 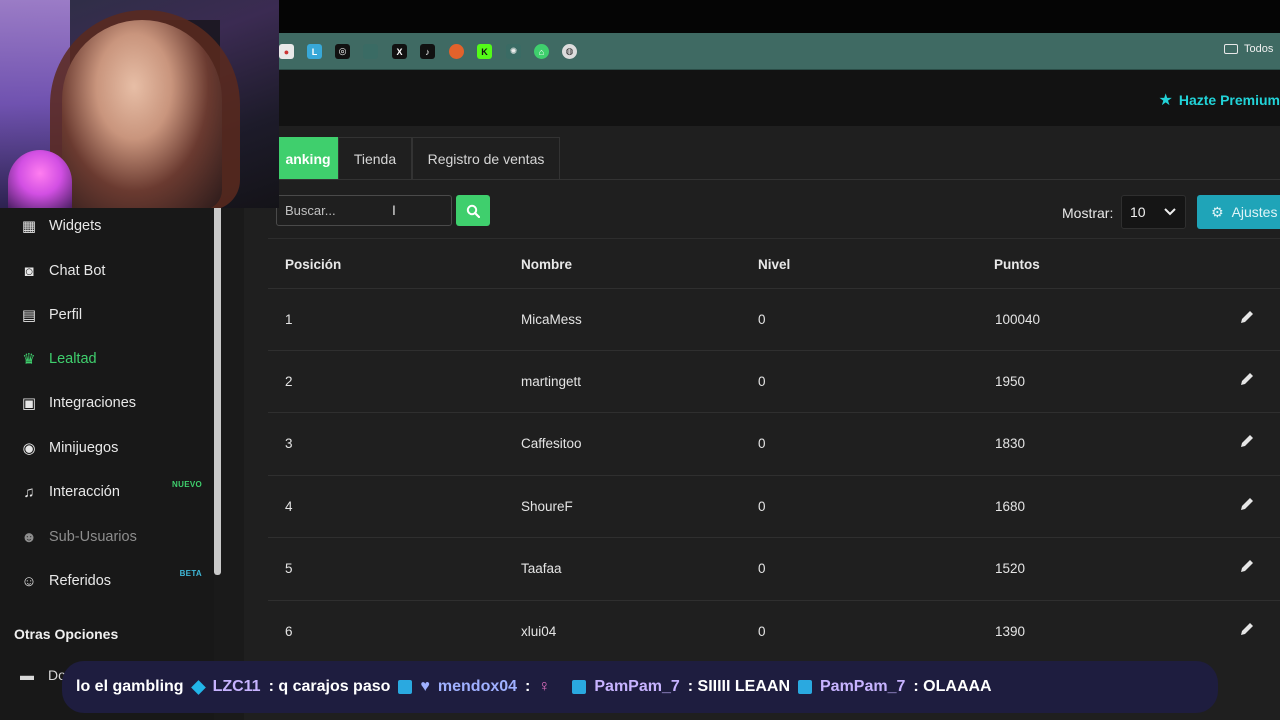 What do you see at coordinates (107, 226) in the screenshot?
I see `sidebar-item-widgets: ▦ Widgets` at bounding box center [107, 226].